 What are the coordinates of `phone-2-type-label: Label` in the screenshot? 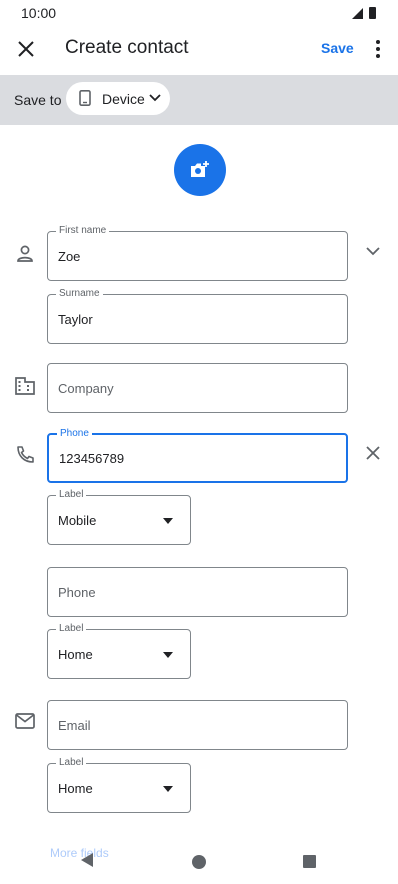 It's located at (71, 629).